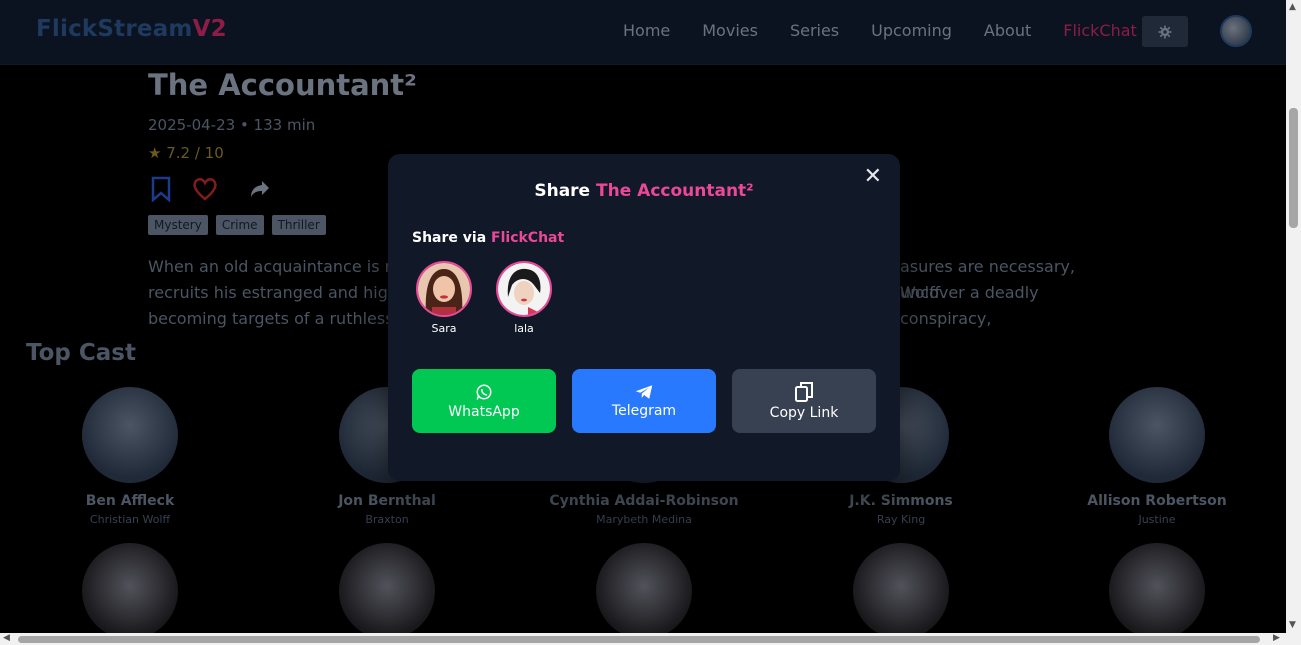  What do you see at coordinates (1236, 31) in the screenshot?
I see `user-avatar` at bounding box center [1236, 31].